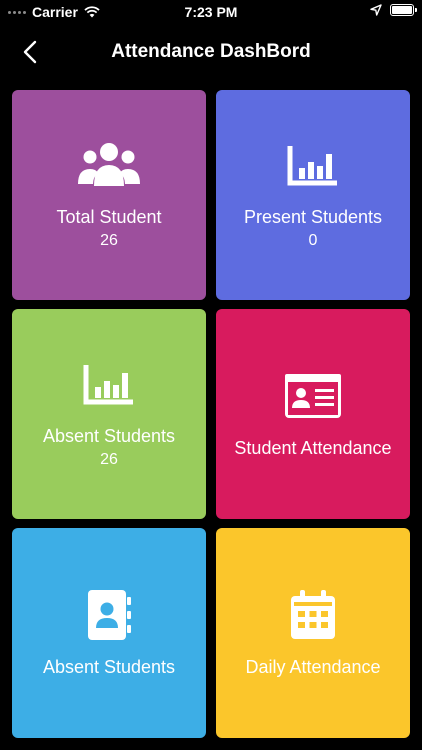  I want to click on clock: 7:23 PM, so click(211, 12).